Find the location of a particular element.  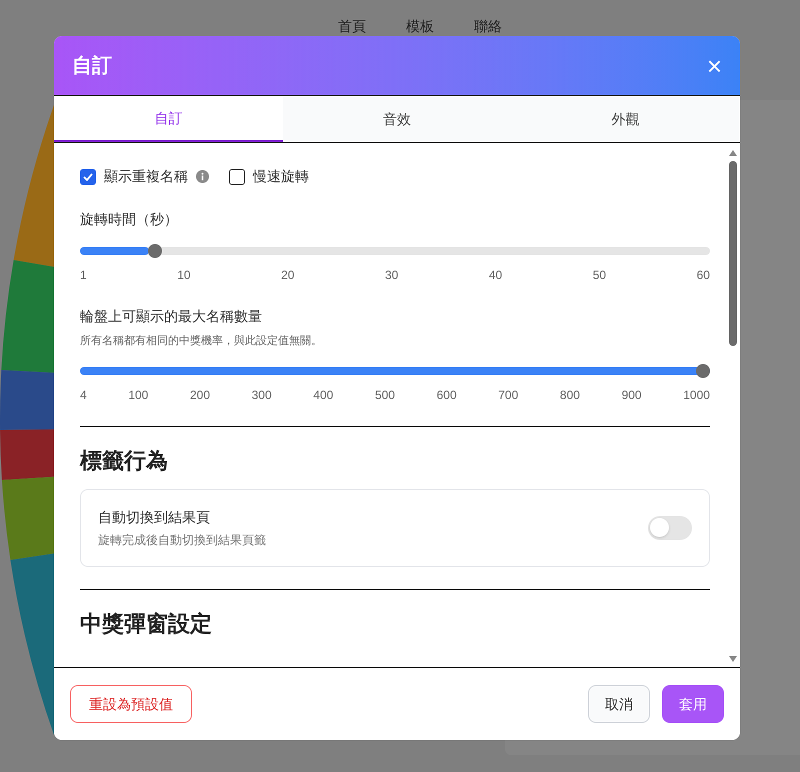

setting-description: 旋轉完成後自動切換到結果頁籤 is located at coordinates (182, 540).